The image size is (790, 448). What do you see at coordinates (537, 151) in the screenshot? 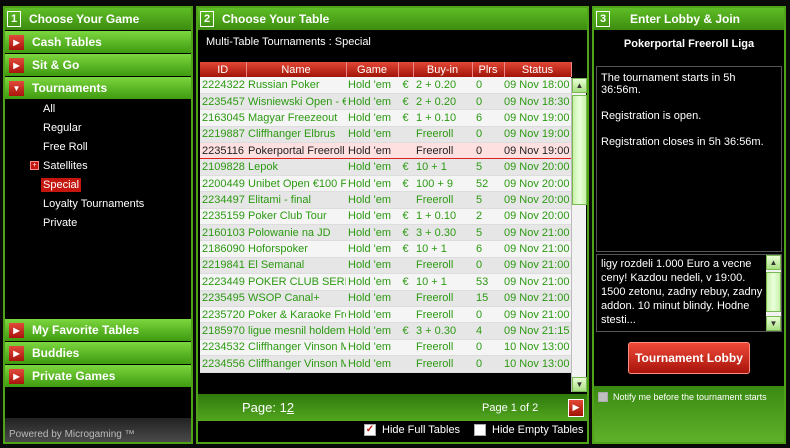
I see `table-cell: 09 Nov 19:00` at bounding box center [537, 151].